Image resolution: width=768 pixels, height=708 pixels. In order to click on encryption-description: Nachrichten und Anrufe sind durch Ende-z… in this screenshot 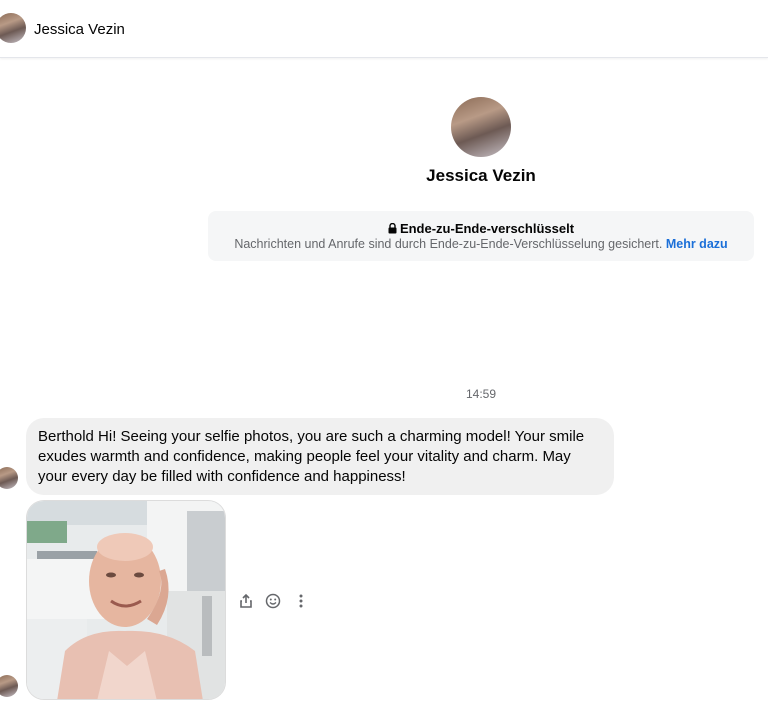, I will do `click(448, 244)`.